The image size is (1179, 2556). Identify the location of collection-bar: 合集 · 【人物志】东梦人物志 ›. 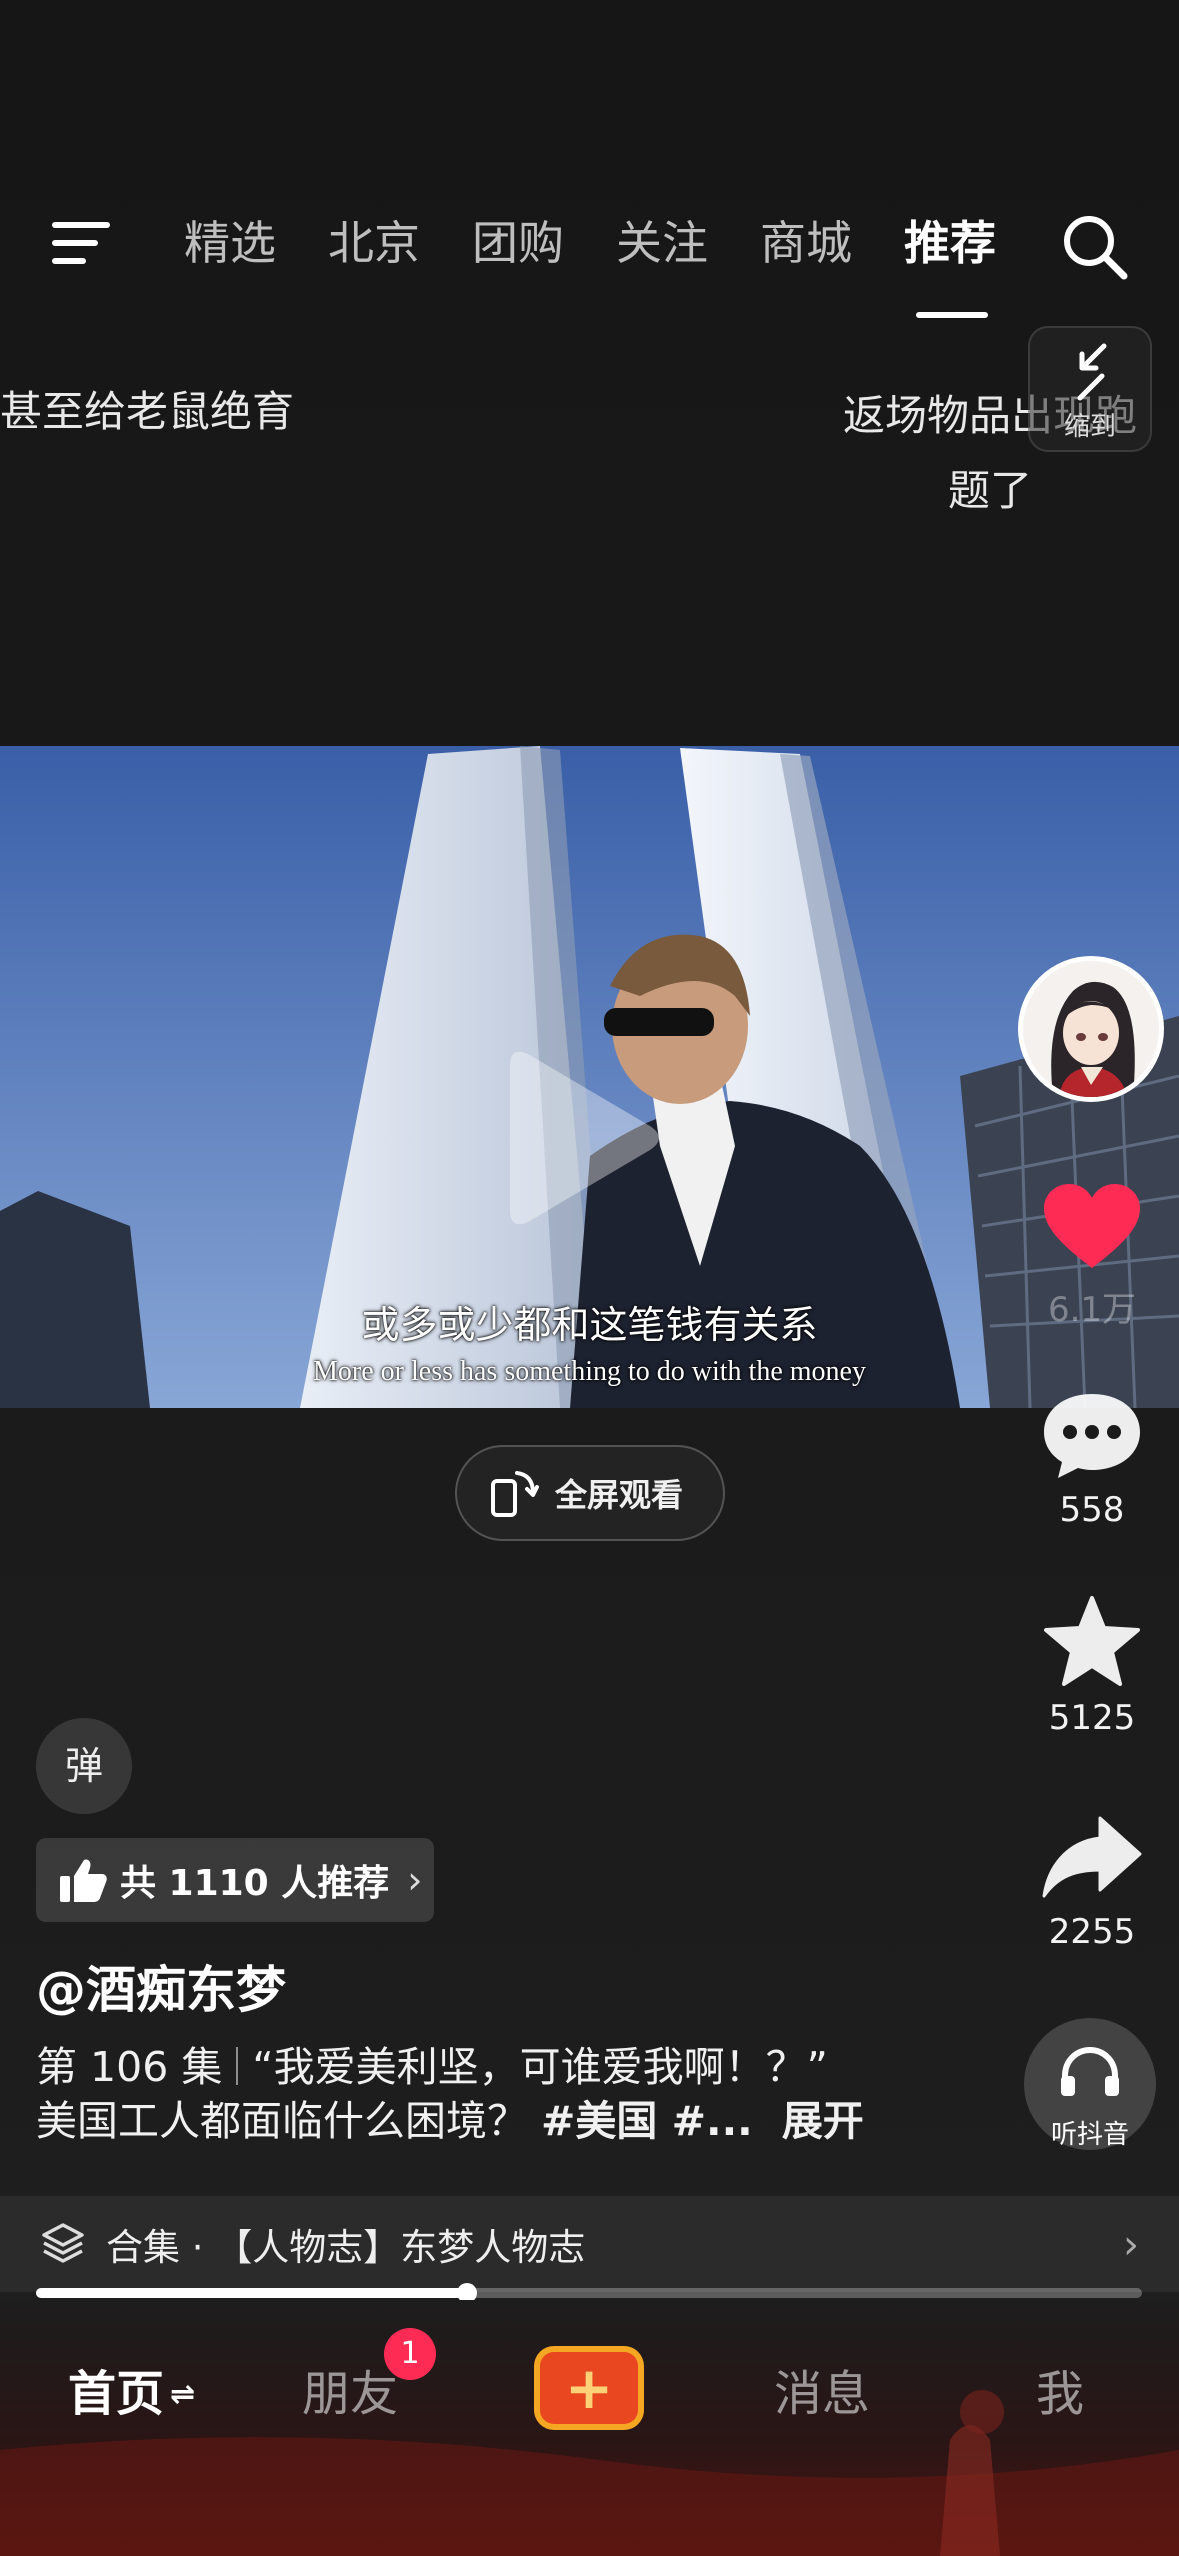
(589, 2244).